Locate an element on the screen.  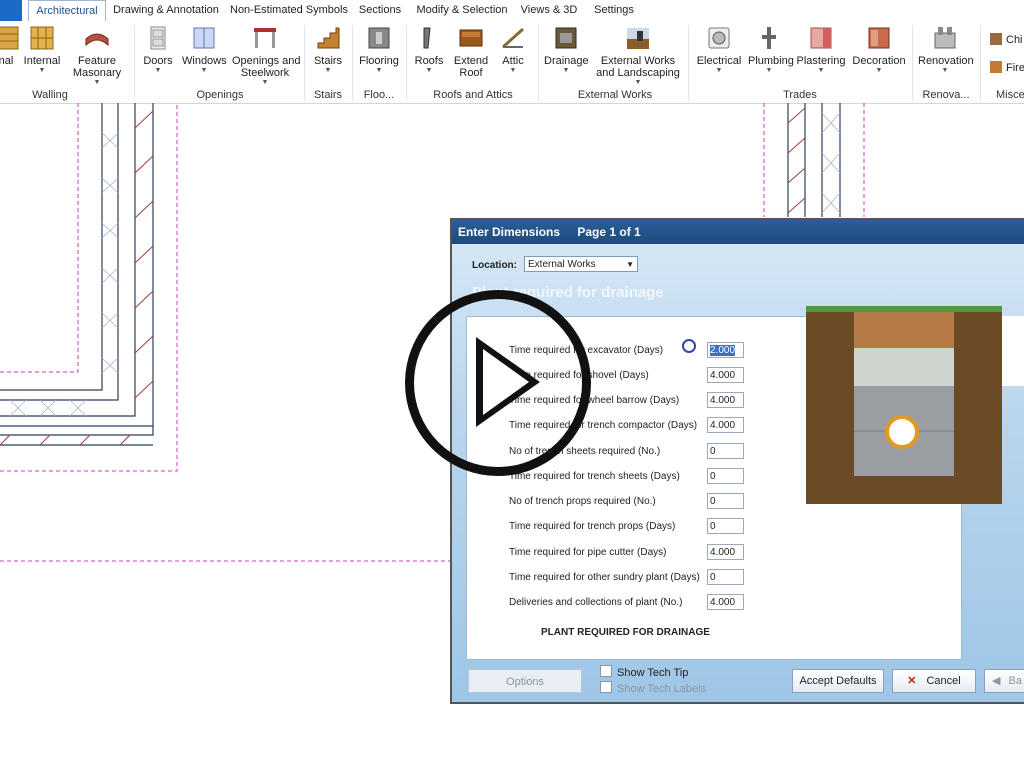
ribbon-button-chimney: Chi is located at coordinates (1006, 39).